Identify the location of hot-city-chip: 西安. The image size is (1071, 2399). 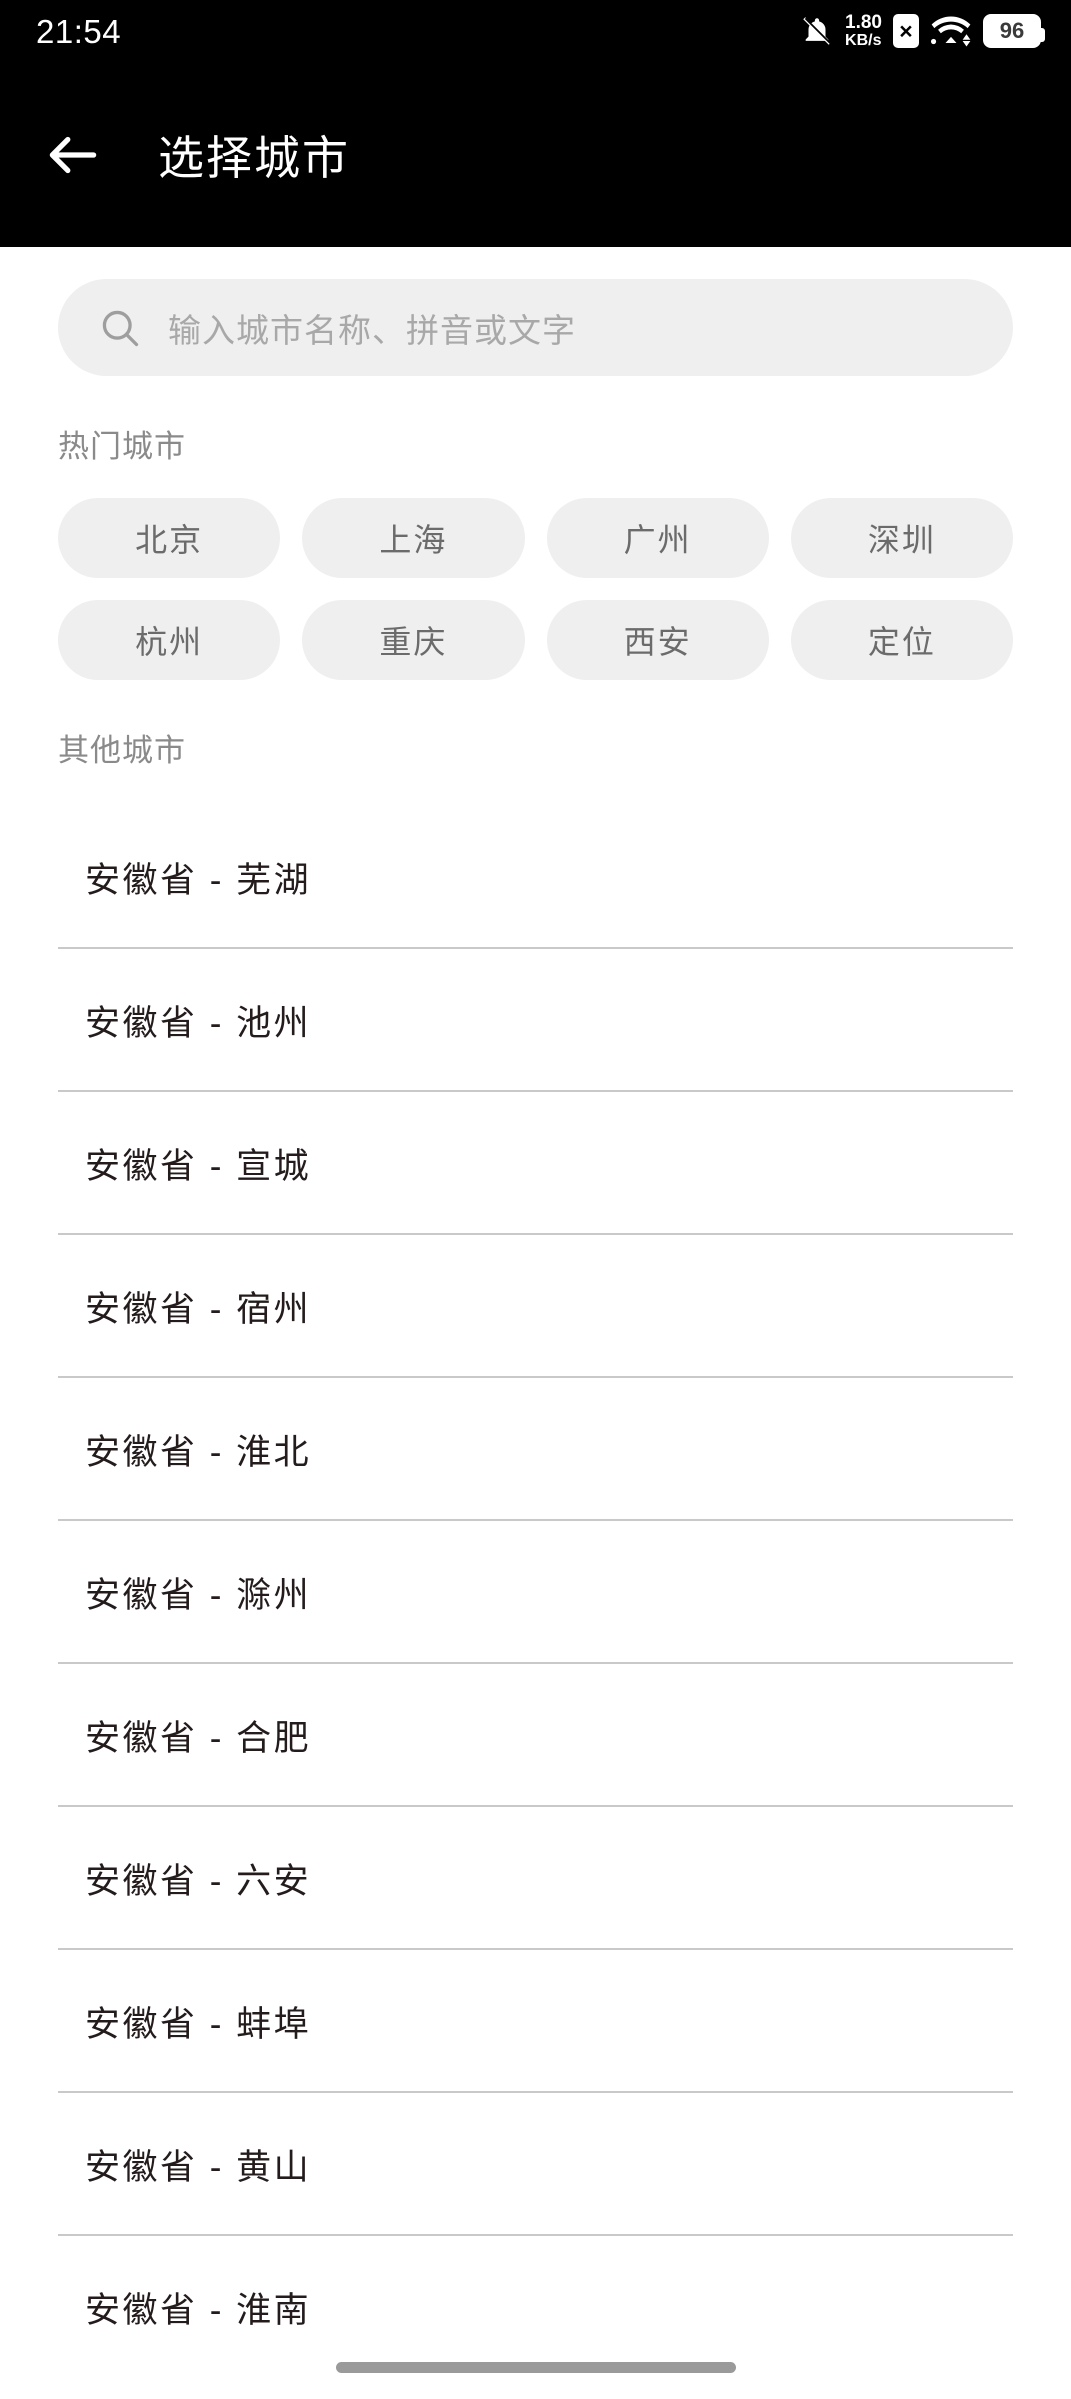
(657, 640).